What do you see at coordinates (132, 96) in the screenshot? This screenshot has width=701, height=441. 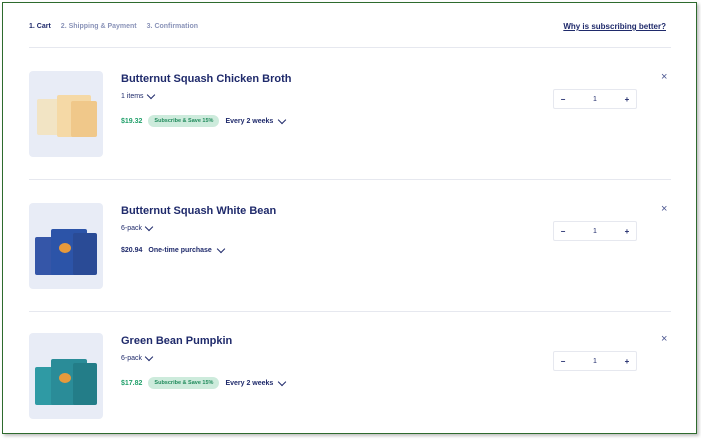 I see `variant-label: 1 items` at bounding box center [132, 96].